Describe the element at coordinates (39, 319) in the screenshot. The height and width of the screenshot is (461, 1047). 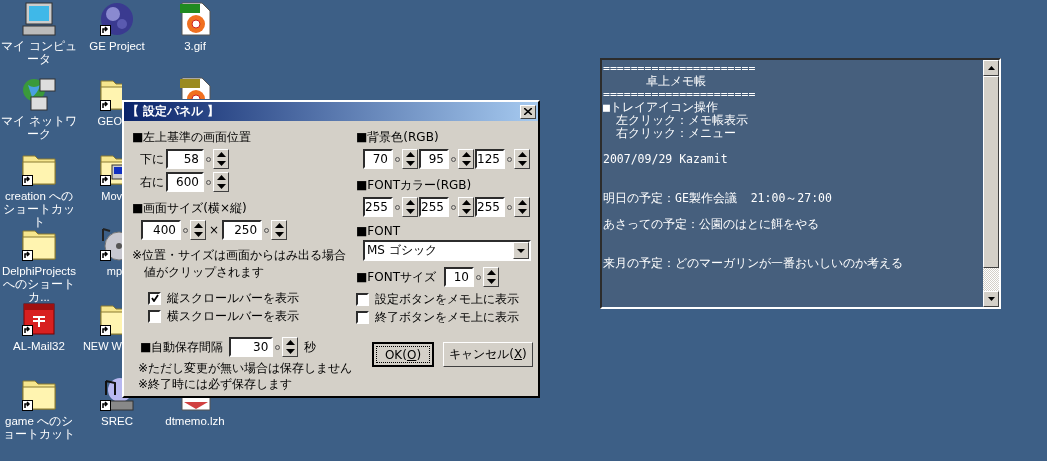
I see `mailbox-icon` at that location.